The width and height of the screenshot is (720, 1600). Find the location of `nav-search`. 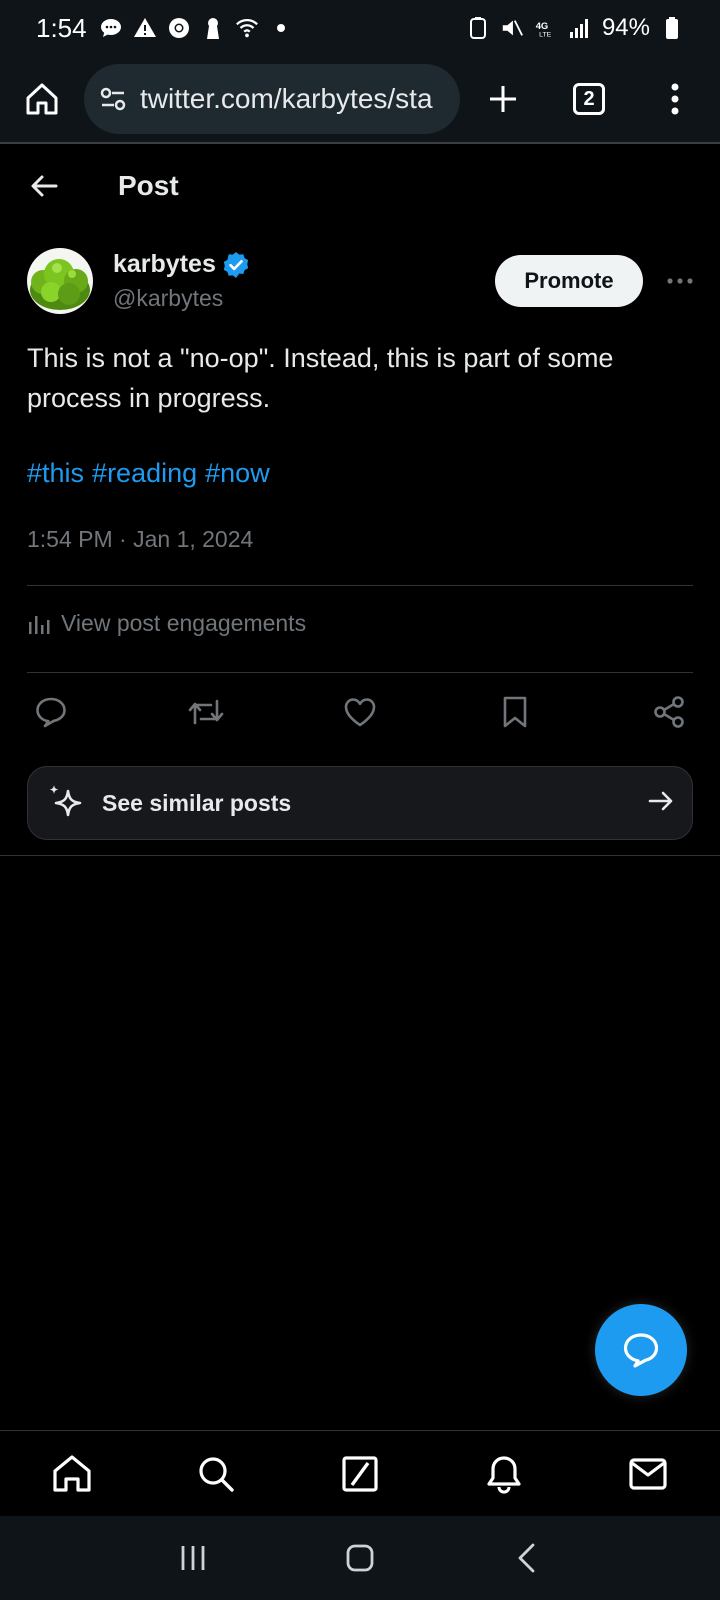

nav-search is located at coordinates (216, 1474).